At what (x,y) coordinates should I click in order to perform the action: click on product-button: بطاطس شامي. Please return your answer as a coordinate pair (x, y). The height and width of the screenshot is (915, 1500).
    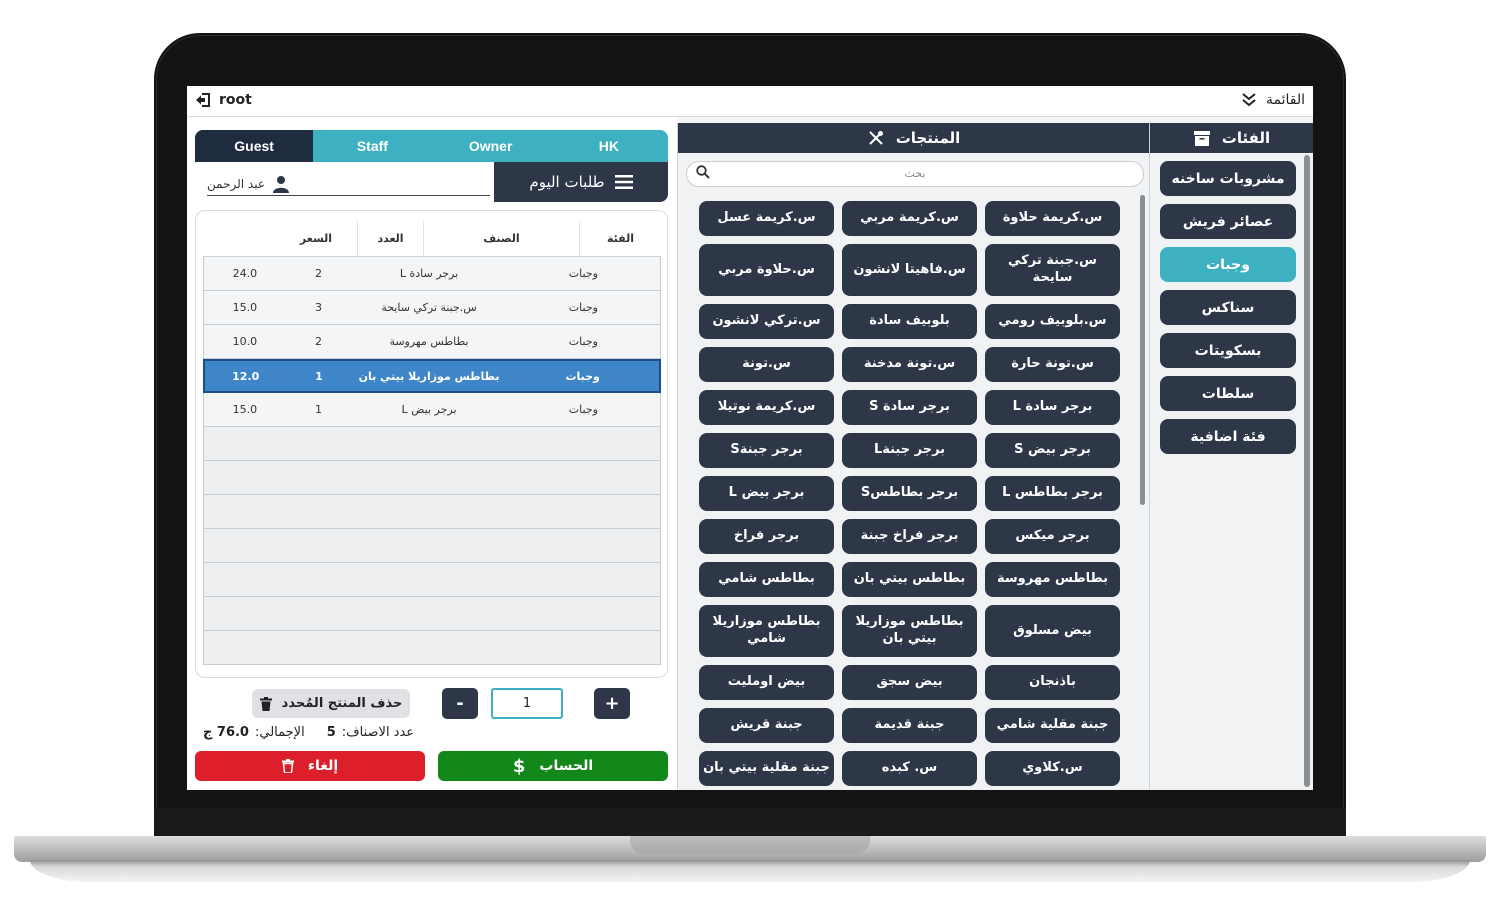
    Looking at the image, I should click on (766, 579).